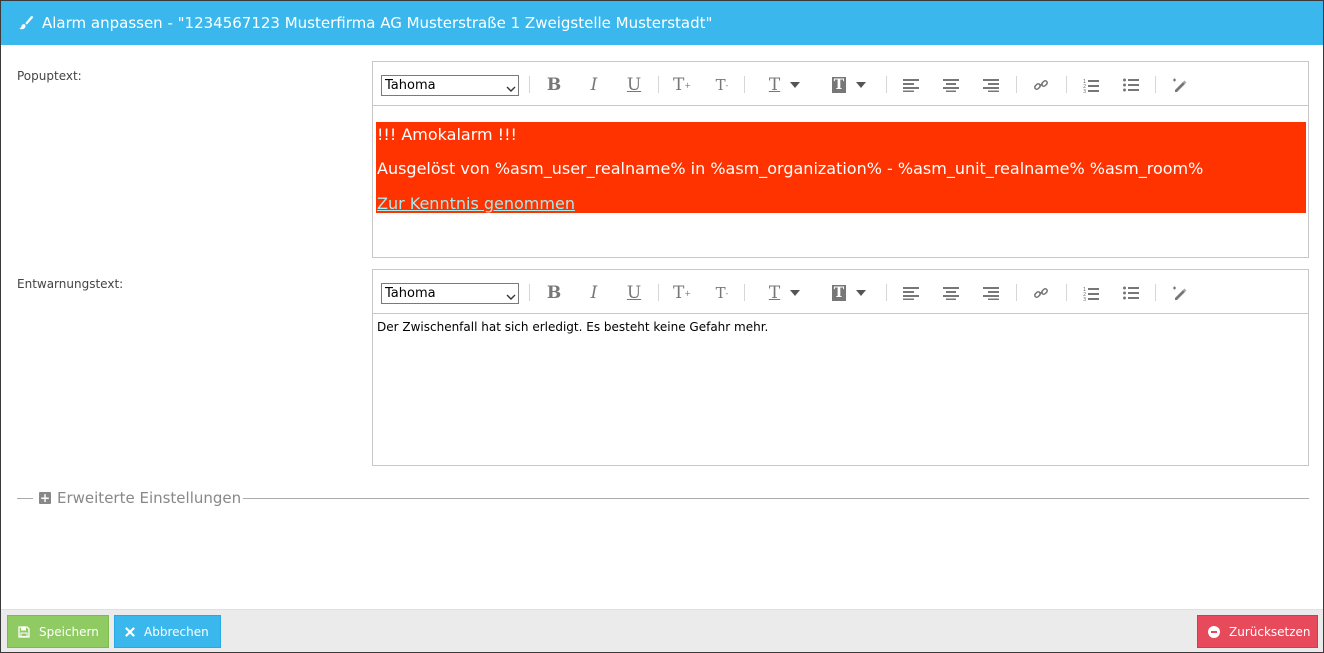  Describe the element at coordinates (662, 630) in the screenshot. I see `dialog-footer: Speichern Abbrechen Zurücksetzen` at that location.